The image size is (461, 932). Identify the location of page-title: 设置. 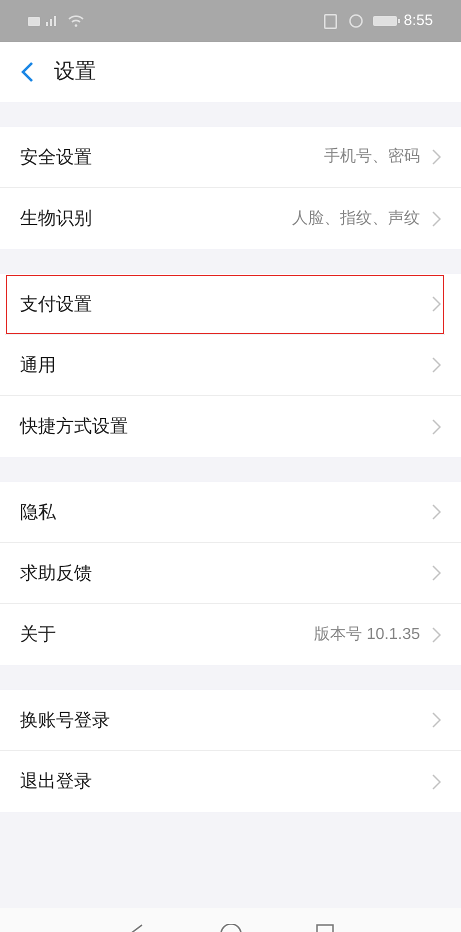
(75, 72).